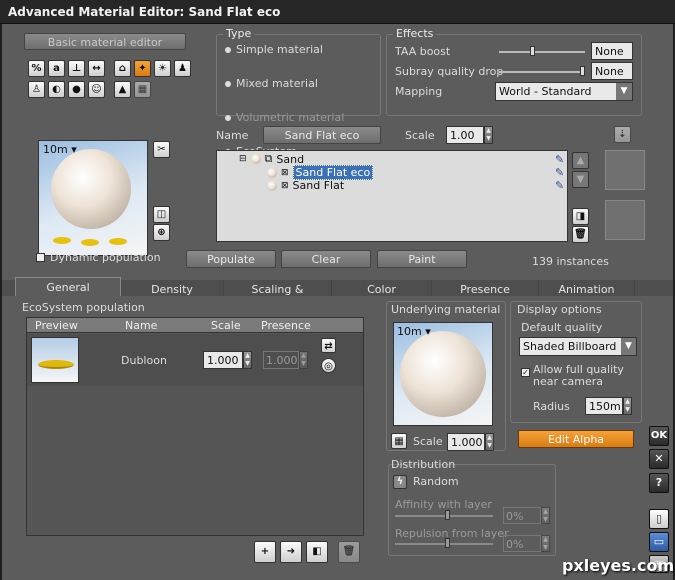 The height and width of the screenshot is (580, 675). I want to click on walker-icon: ♙, so click(36, 89).